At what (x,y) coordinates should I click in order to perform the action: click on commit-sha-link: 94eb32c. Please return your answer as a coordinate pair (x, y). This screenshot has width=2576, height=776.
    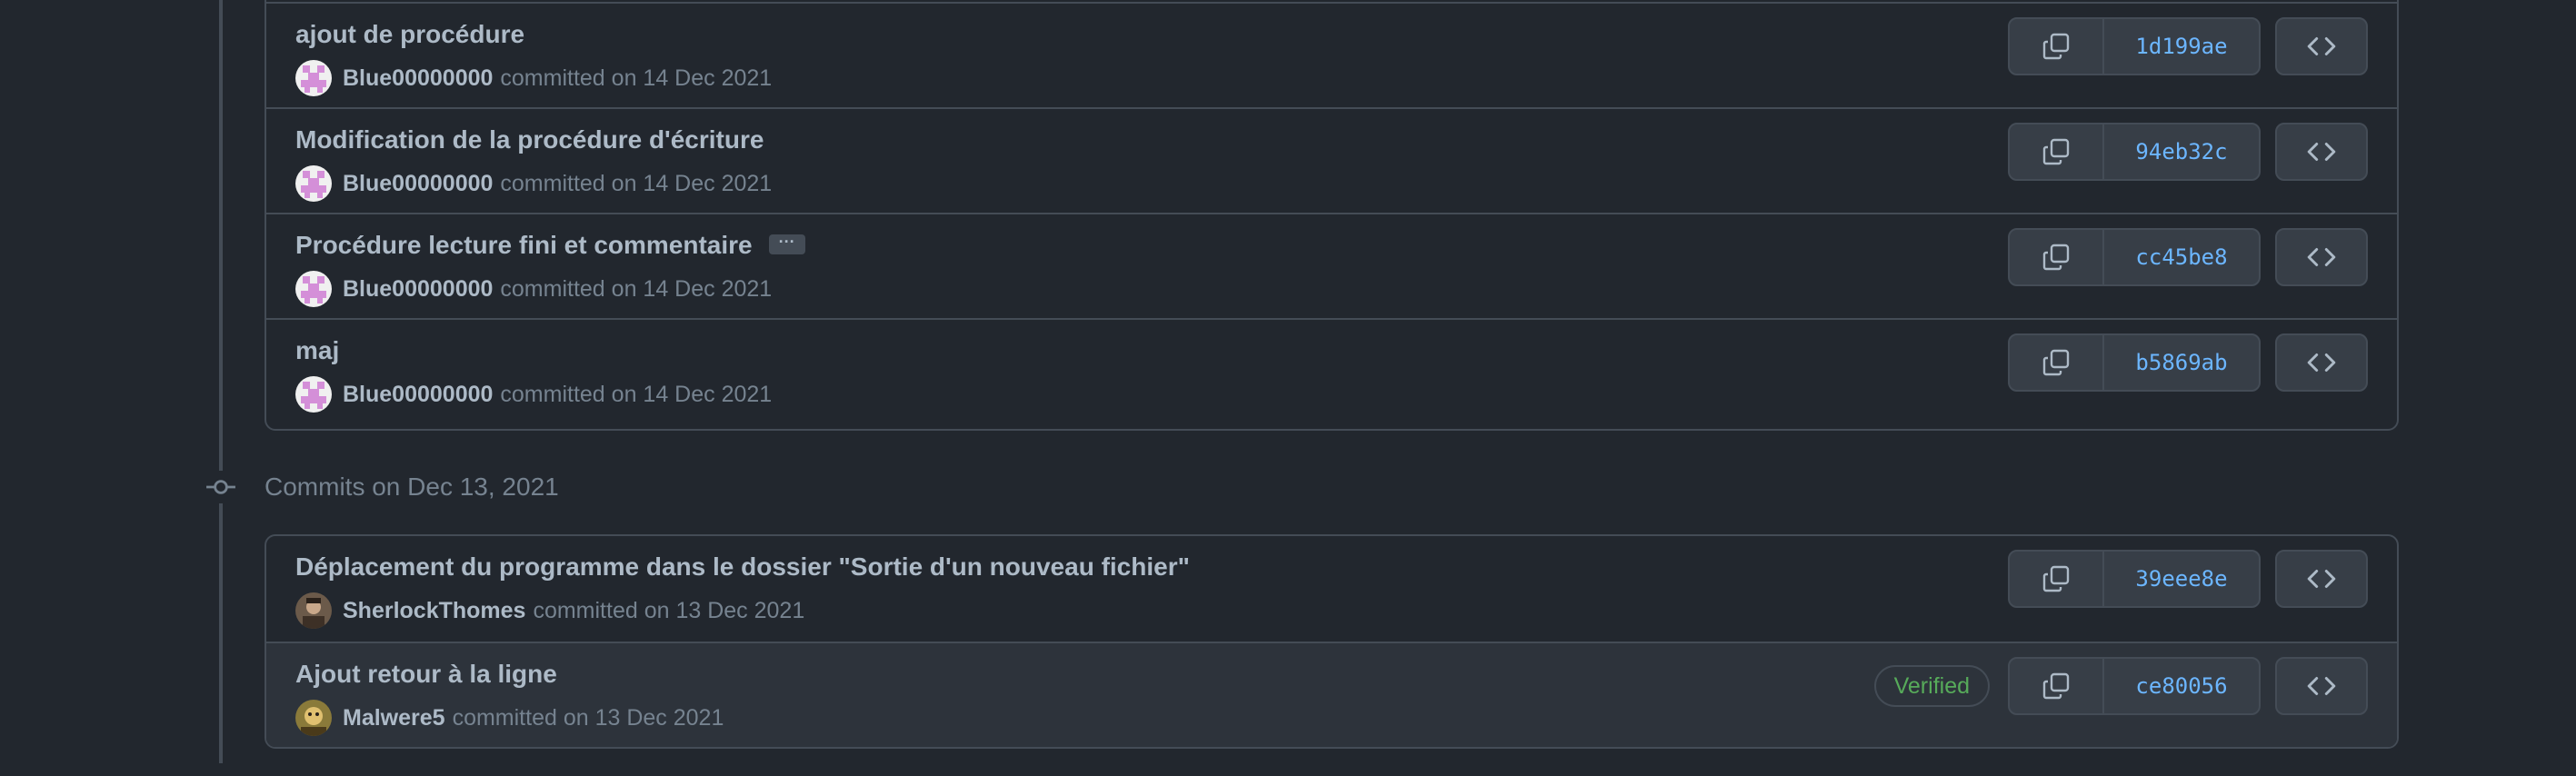
    Looking at the image, I should click on (2181, 151).